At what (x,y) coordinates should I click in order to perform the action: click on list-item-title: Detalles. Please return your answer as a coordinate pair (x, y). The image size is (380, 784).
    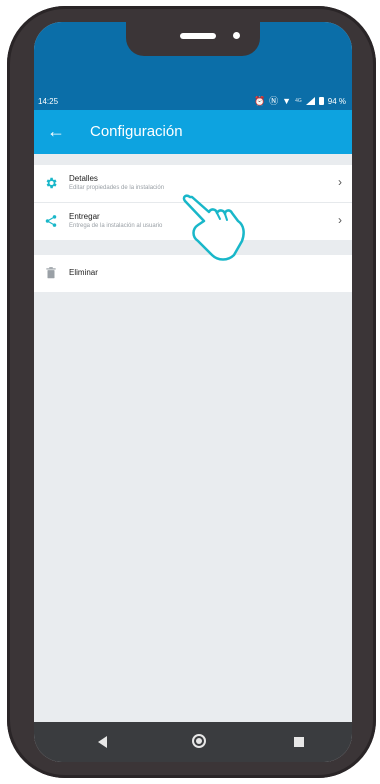
    Looking at the image, I should click on (83, 178).